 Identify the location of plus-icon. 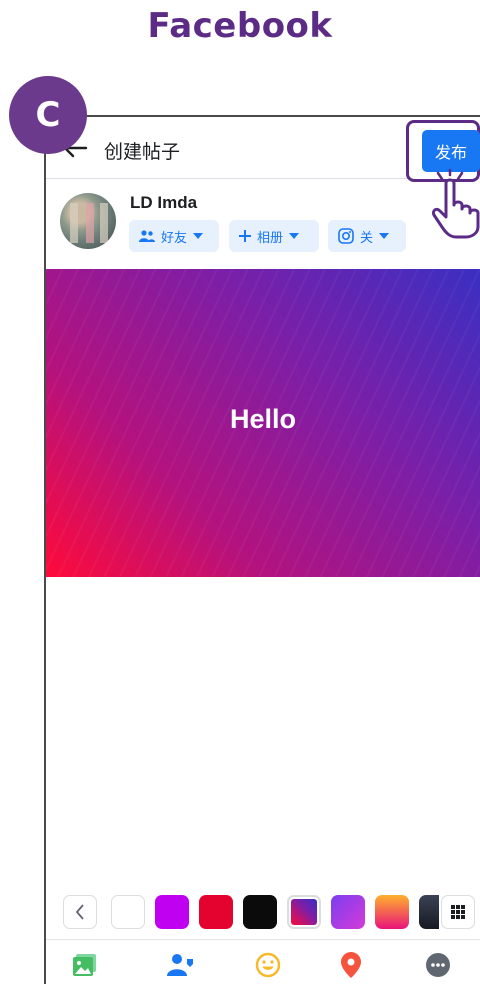
(245, 236).